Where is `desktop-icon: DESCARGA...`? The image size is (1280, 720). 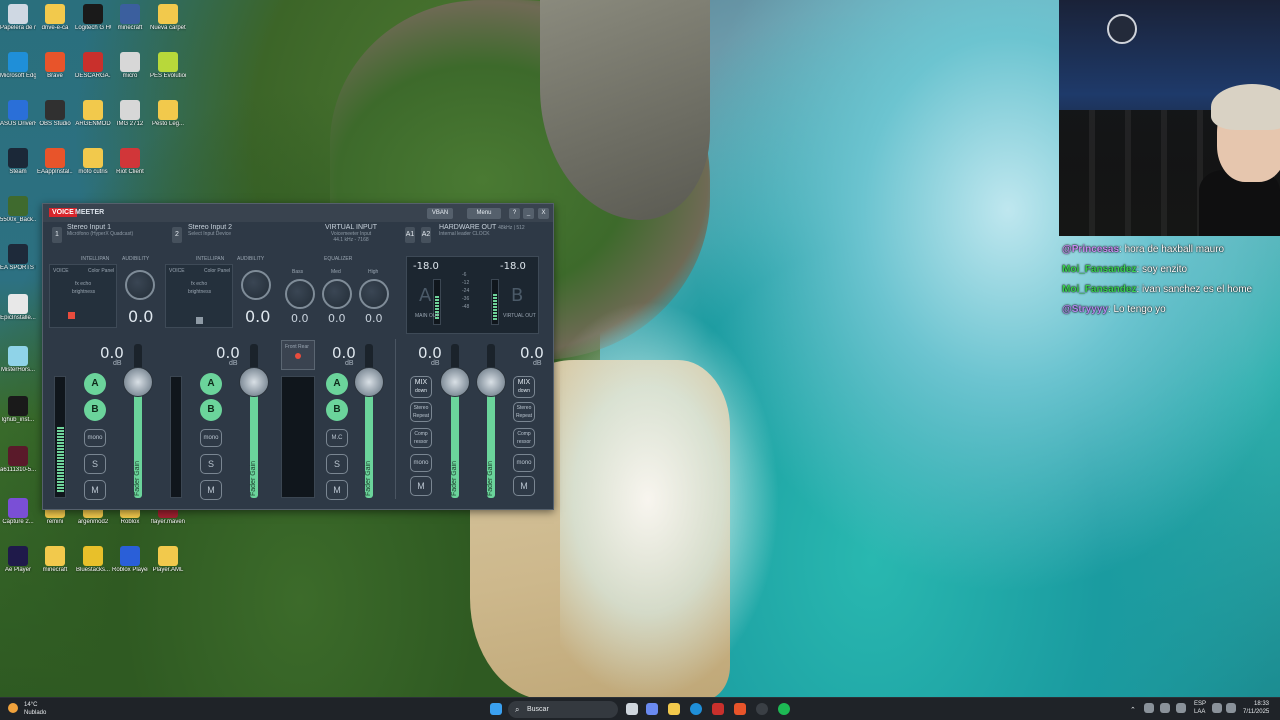
desktop-icon: DESCARGA... is located at coordinates (93, 72).